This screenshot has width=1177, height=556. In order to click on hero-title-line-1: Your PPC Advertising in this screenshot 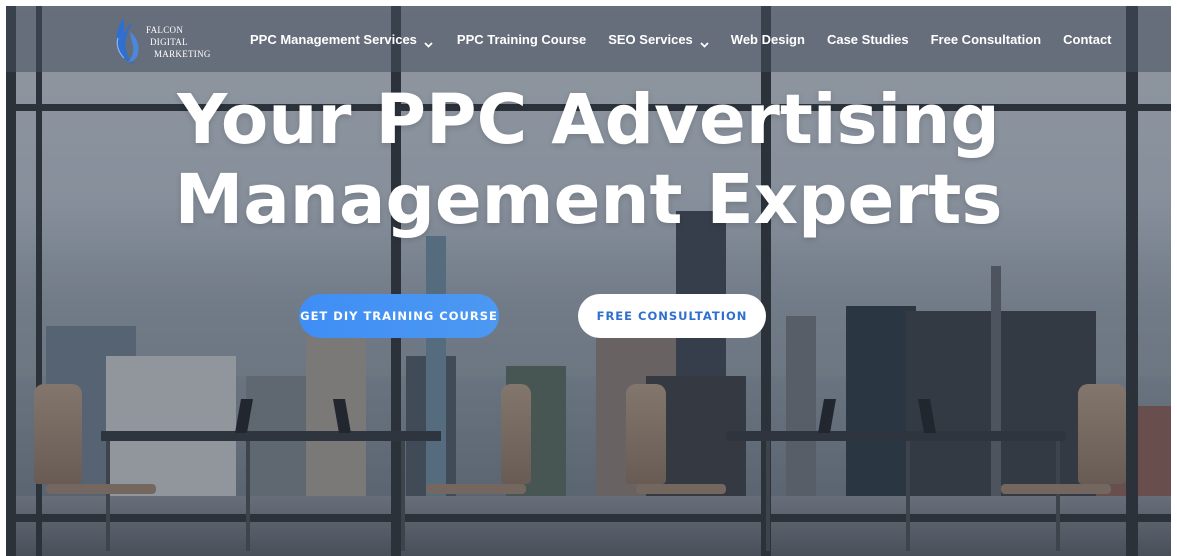, I will do `click(588, 120)`.